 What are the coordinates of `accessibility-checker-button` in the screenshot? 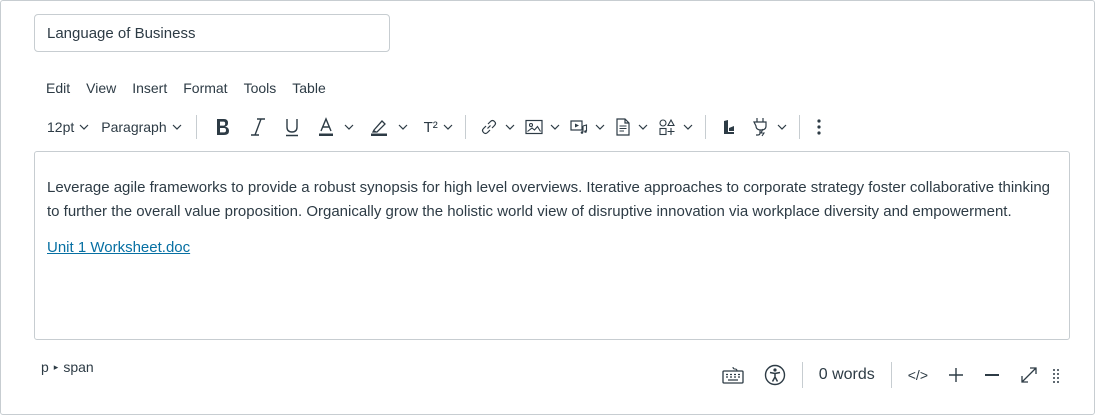 It's located at (775, 375).